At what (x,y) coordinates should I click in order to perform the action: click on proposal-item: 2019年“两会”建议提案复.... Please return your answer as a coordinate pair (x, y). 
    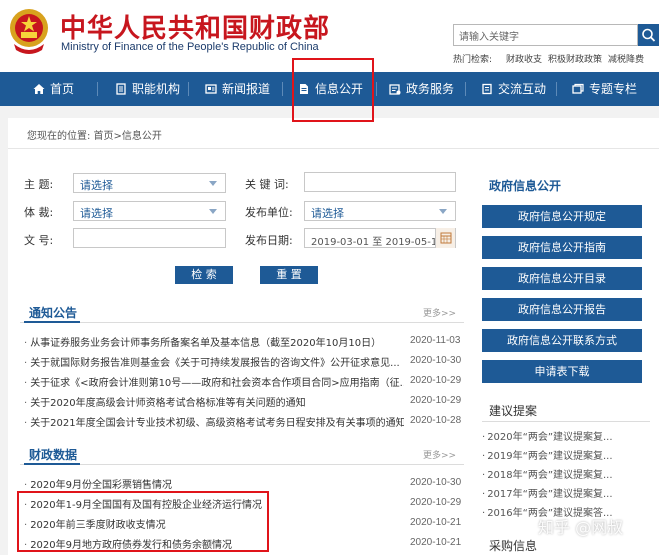
    Looking at the image, I should click on (547, 454).